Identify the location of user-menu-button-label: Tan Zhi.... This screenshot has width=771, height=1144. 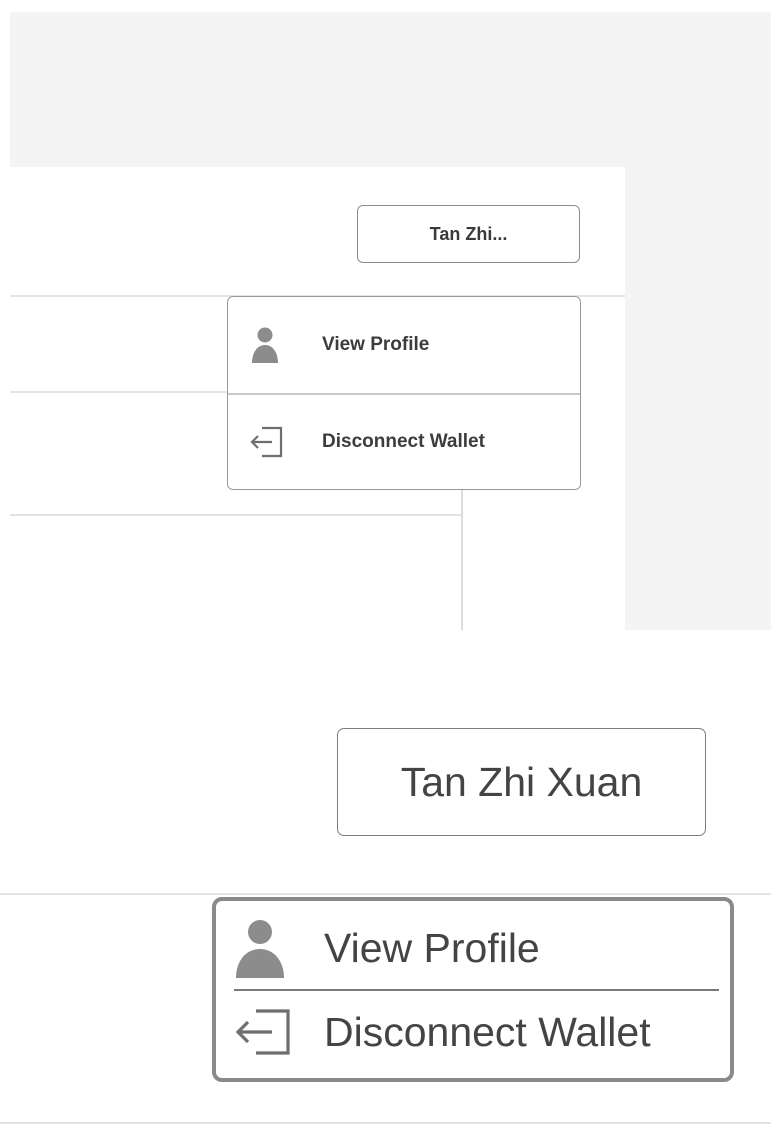
(468, 233).